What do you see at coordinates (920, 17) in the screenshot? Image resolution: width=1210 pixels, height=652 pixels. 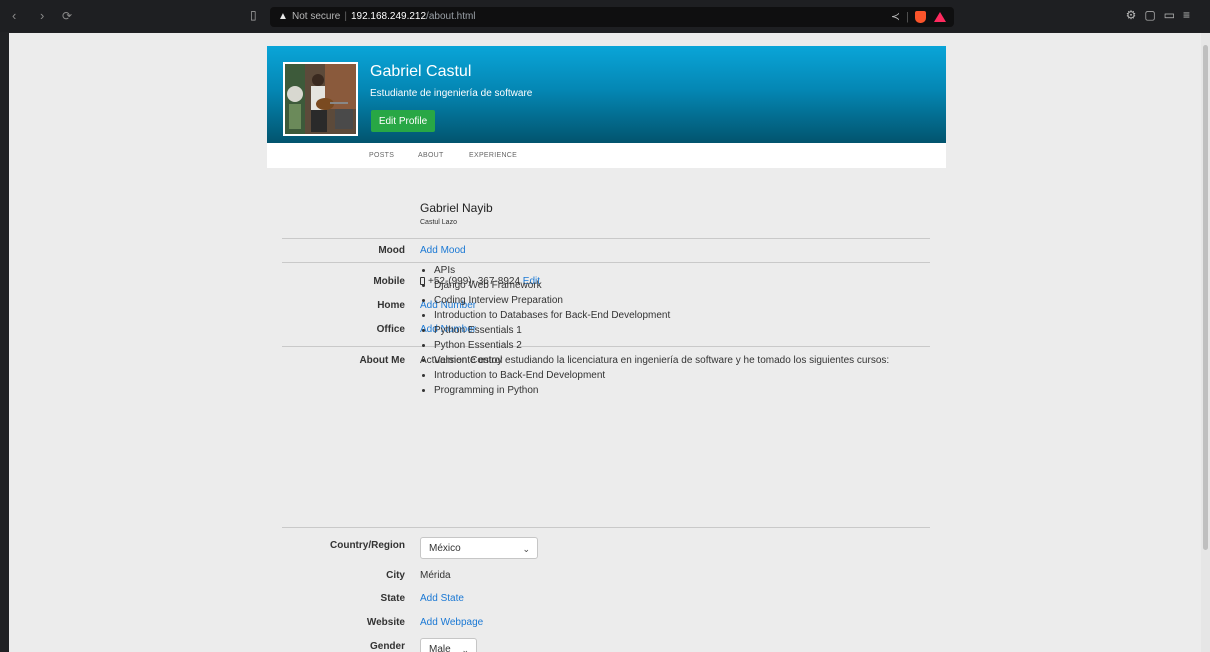 I see `brave-shield-icon` at bounding box center [920, 17].